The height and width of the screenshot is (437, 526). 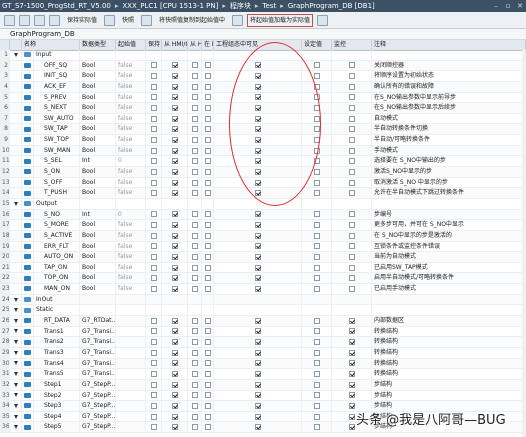 I want to click on variable-name: S_ACTIVE, so click(x=57, y=235).